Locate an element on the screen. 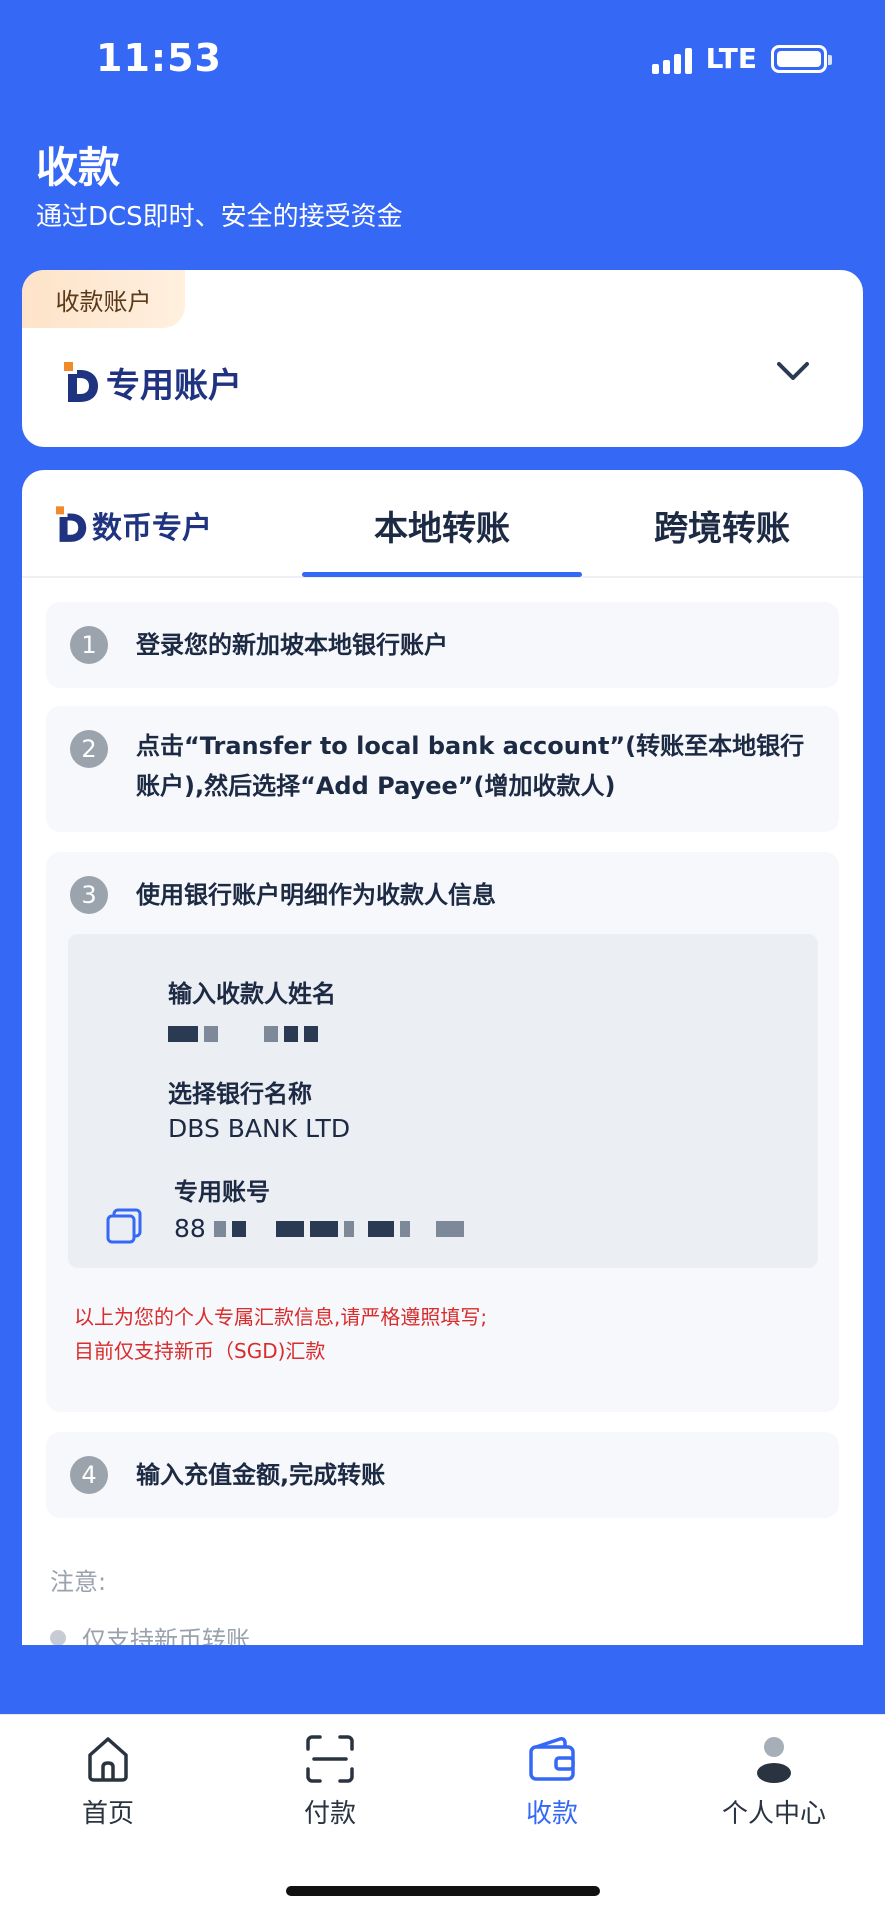 Image resolution: width=885 pixels, height=1916 pixels. step-number: 3 is located at coordinates (89, 895).